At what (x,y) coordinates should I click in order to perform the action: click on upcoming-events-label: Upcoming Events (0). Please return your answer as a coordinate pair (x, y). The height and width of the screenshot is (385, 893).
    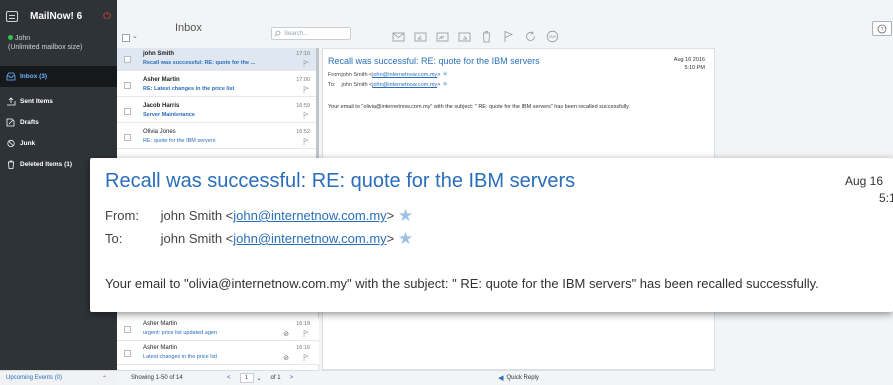
    Looking at the image, I should click on (34, 378).